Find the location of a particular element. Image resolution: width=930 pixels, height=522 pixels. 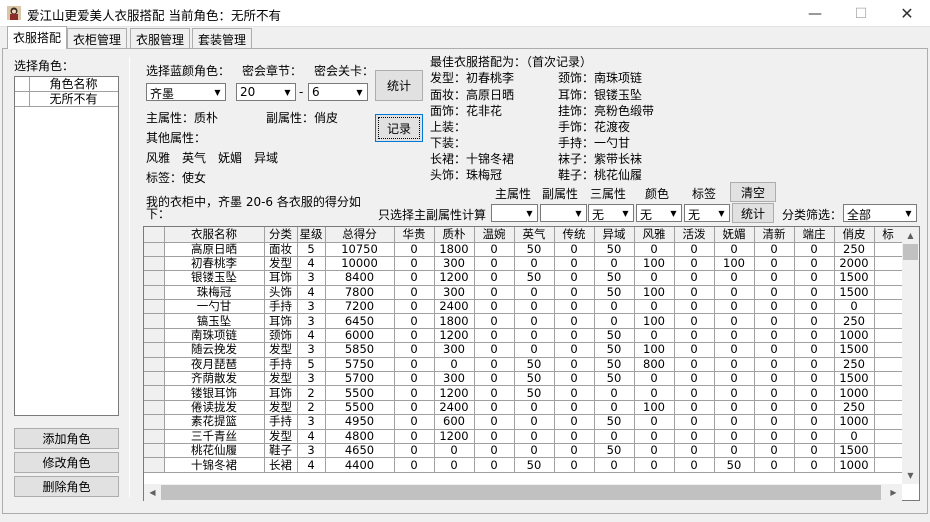

table-cell: 初春桃李 is located at coordinates (214, 264).